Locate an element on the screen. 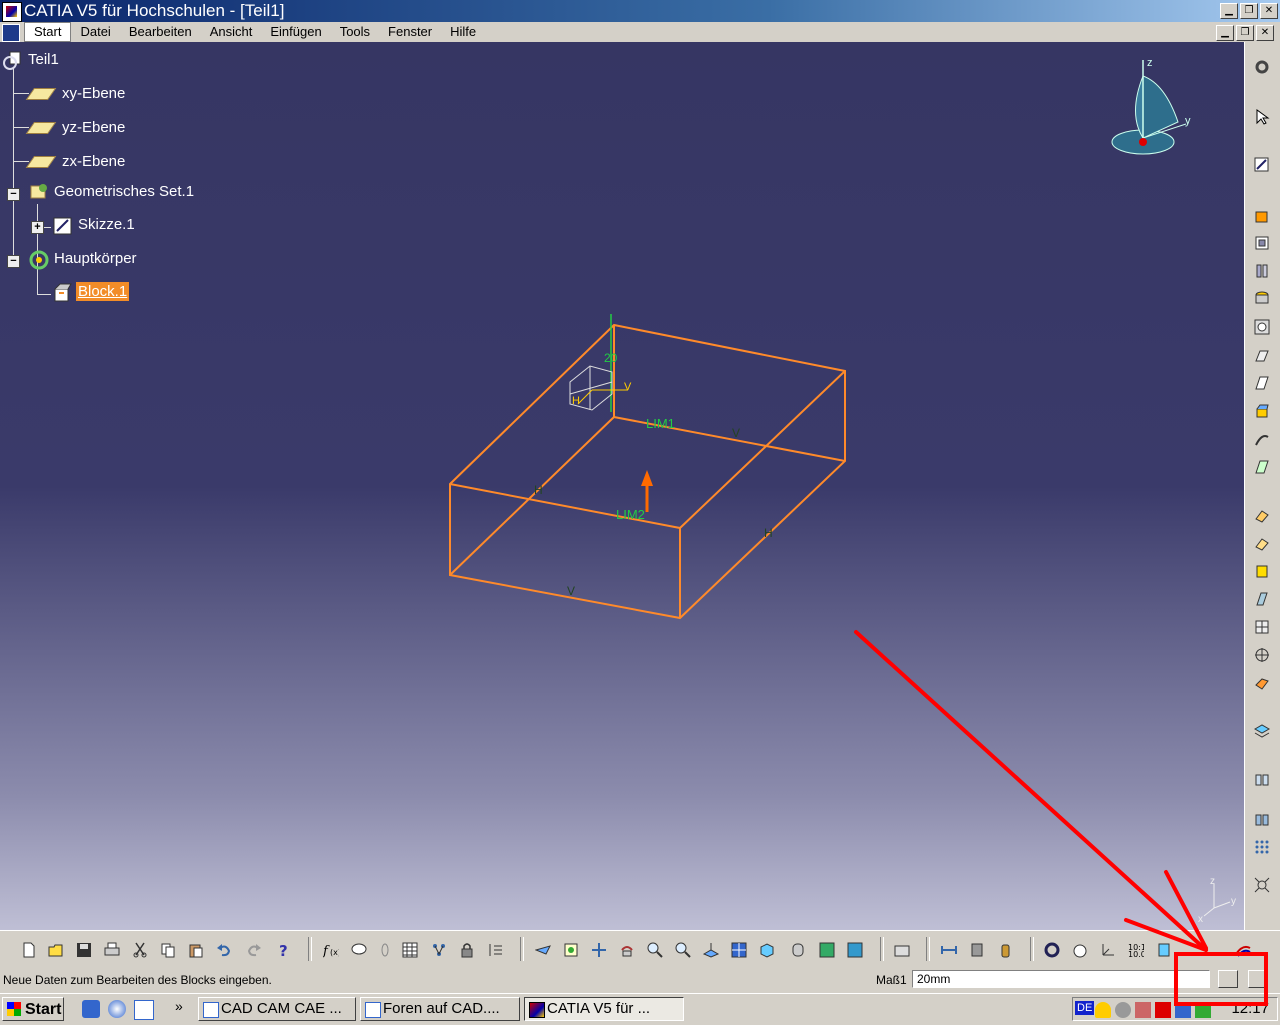 The height and width of the screenshot is (1025, 1280). desktop-icon is located at coordinates (91, 1009).